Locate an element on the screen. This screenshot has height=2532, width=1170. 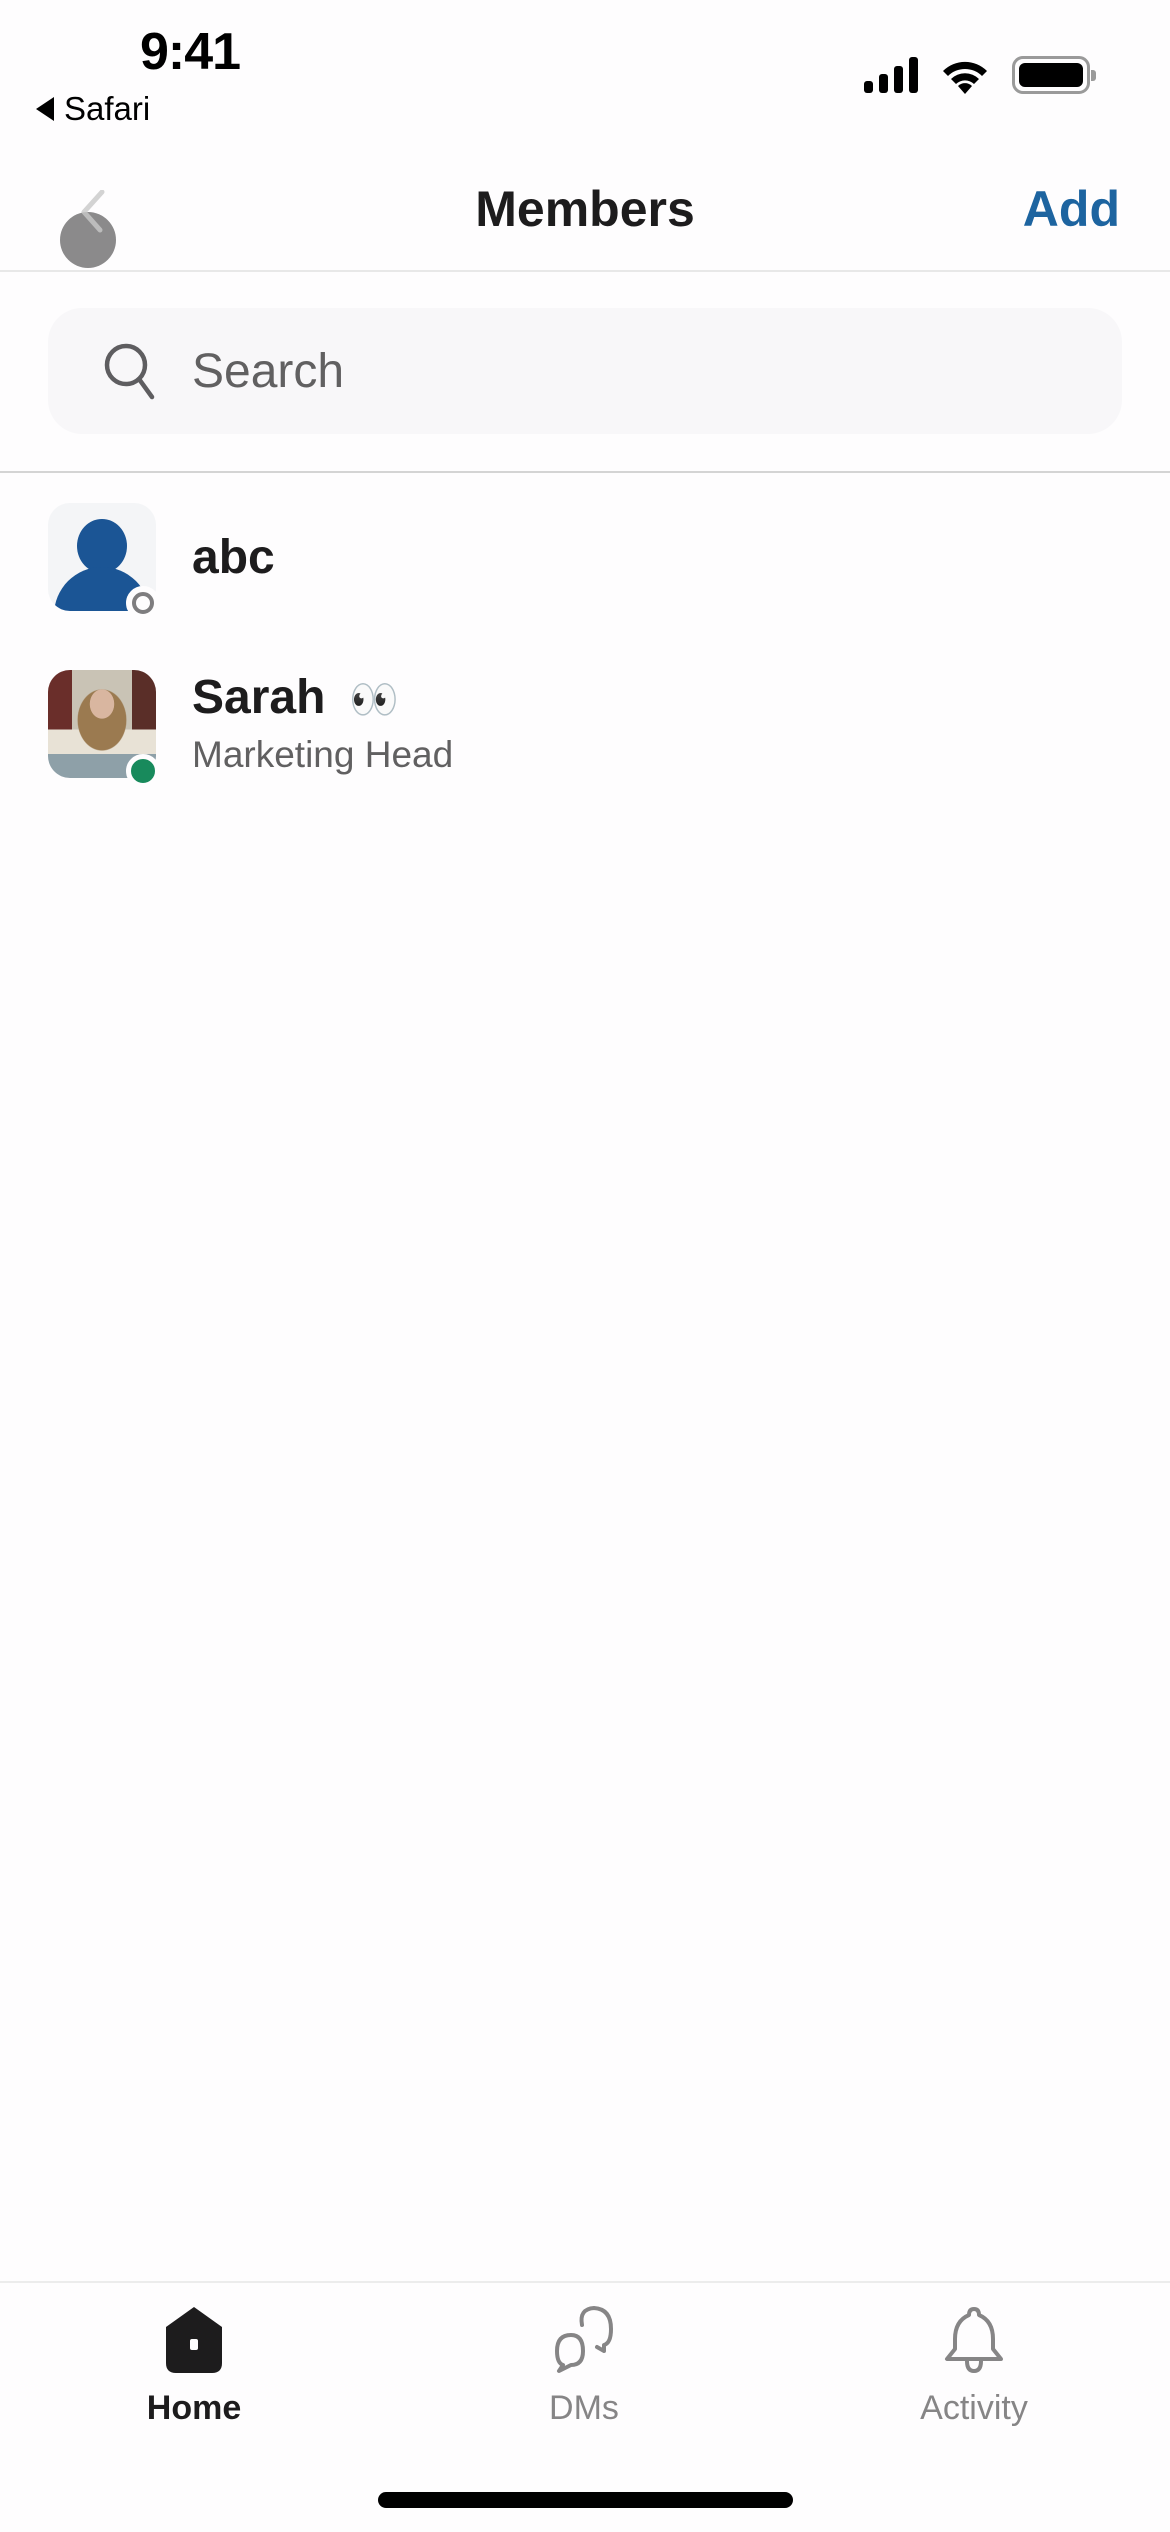
search-input is located at coordinates (592, 371).